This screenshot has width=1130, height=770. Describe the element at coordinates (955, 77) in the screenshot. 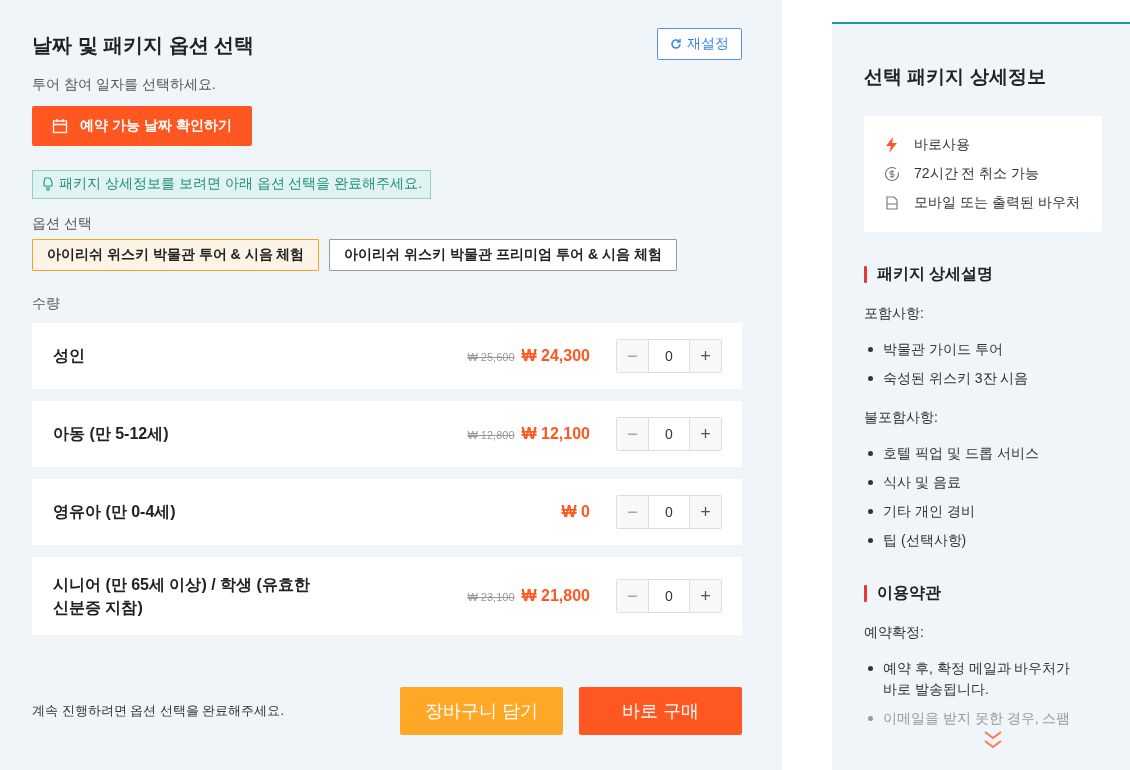

I see `panel-title: 선택 패키지 상세정보` at that location.